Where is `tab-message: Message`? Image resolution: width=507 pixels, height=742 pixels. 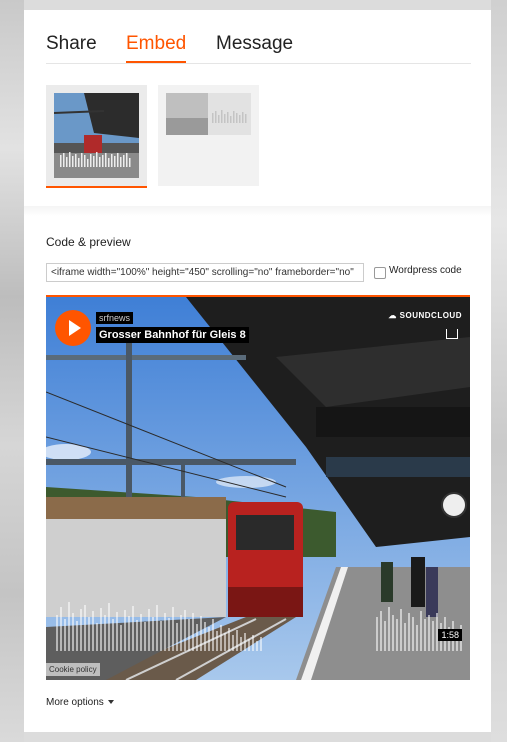
tab-message: Message is located at coordinates (254, 47).